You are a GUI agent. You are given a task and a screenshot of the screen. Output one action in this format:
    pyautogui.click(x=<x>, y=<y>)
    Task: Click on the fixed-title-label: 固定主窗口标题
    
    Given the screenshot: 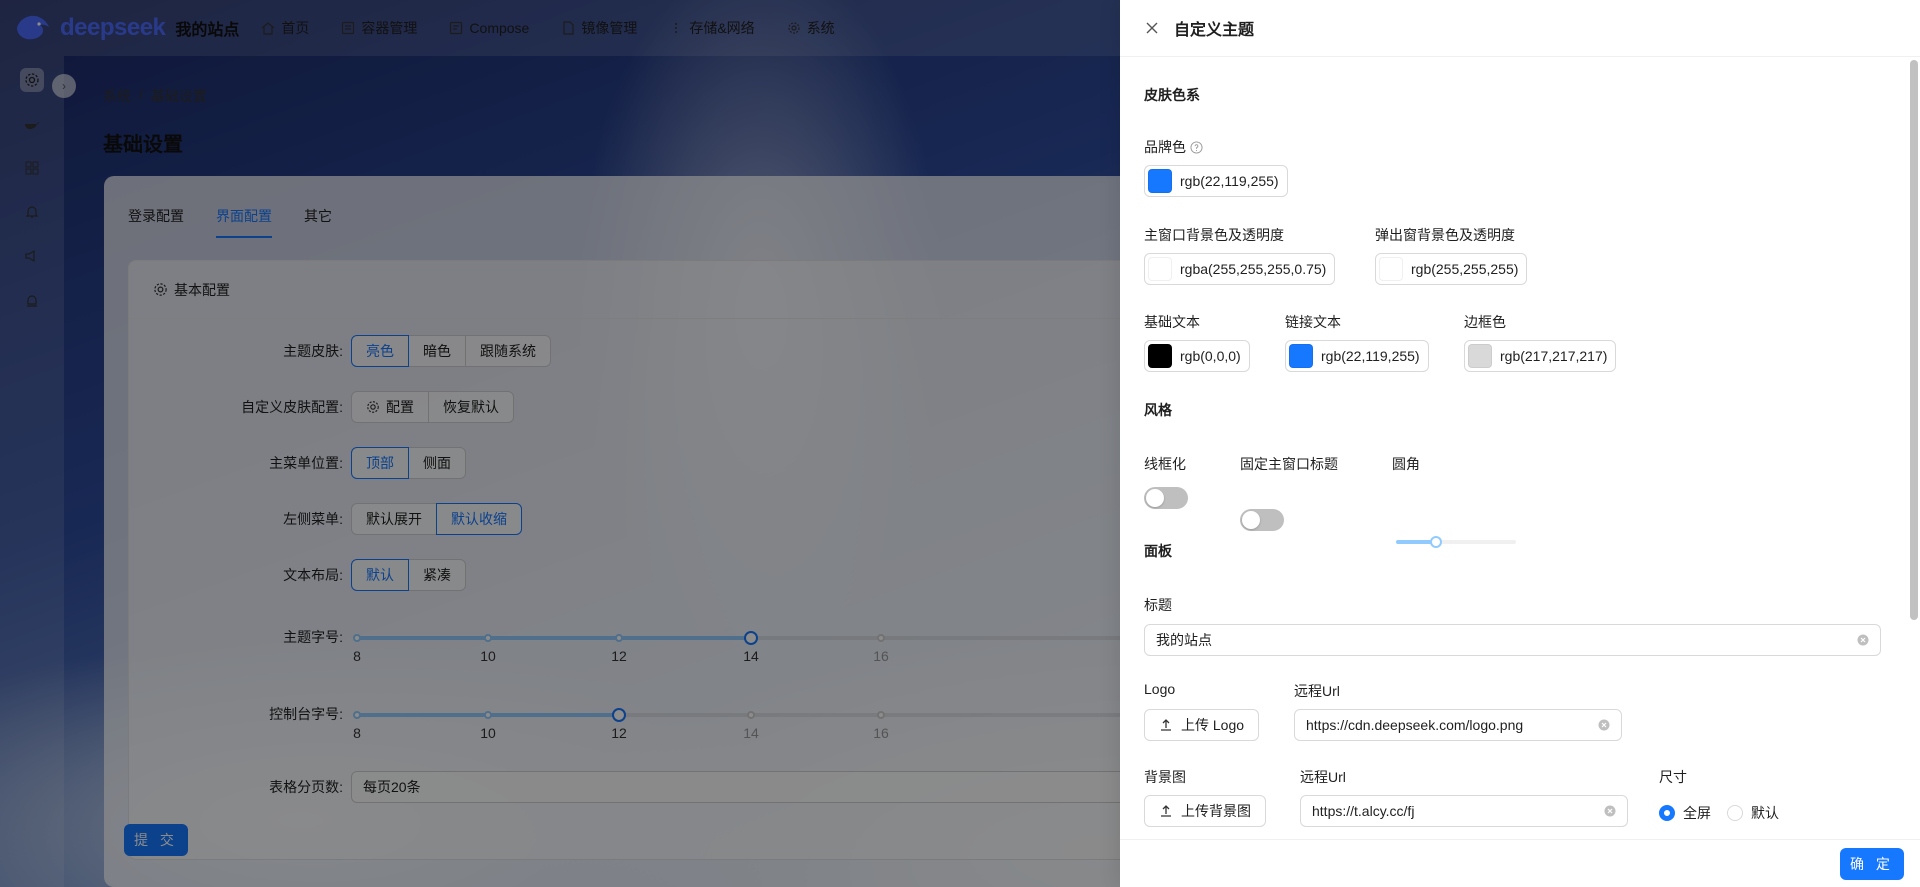 What is the action you would take?
    pyautogui.click(x=1289, y=464)
    